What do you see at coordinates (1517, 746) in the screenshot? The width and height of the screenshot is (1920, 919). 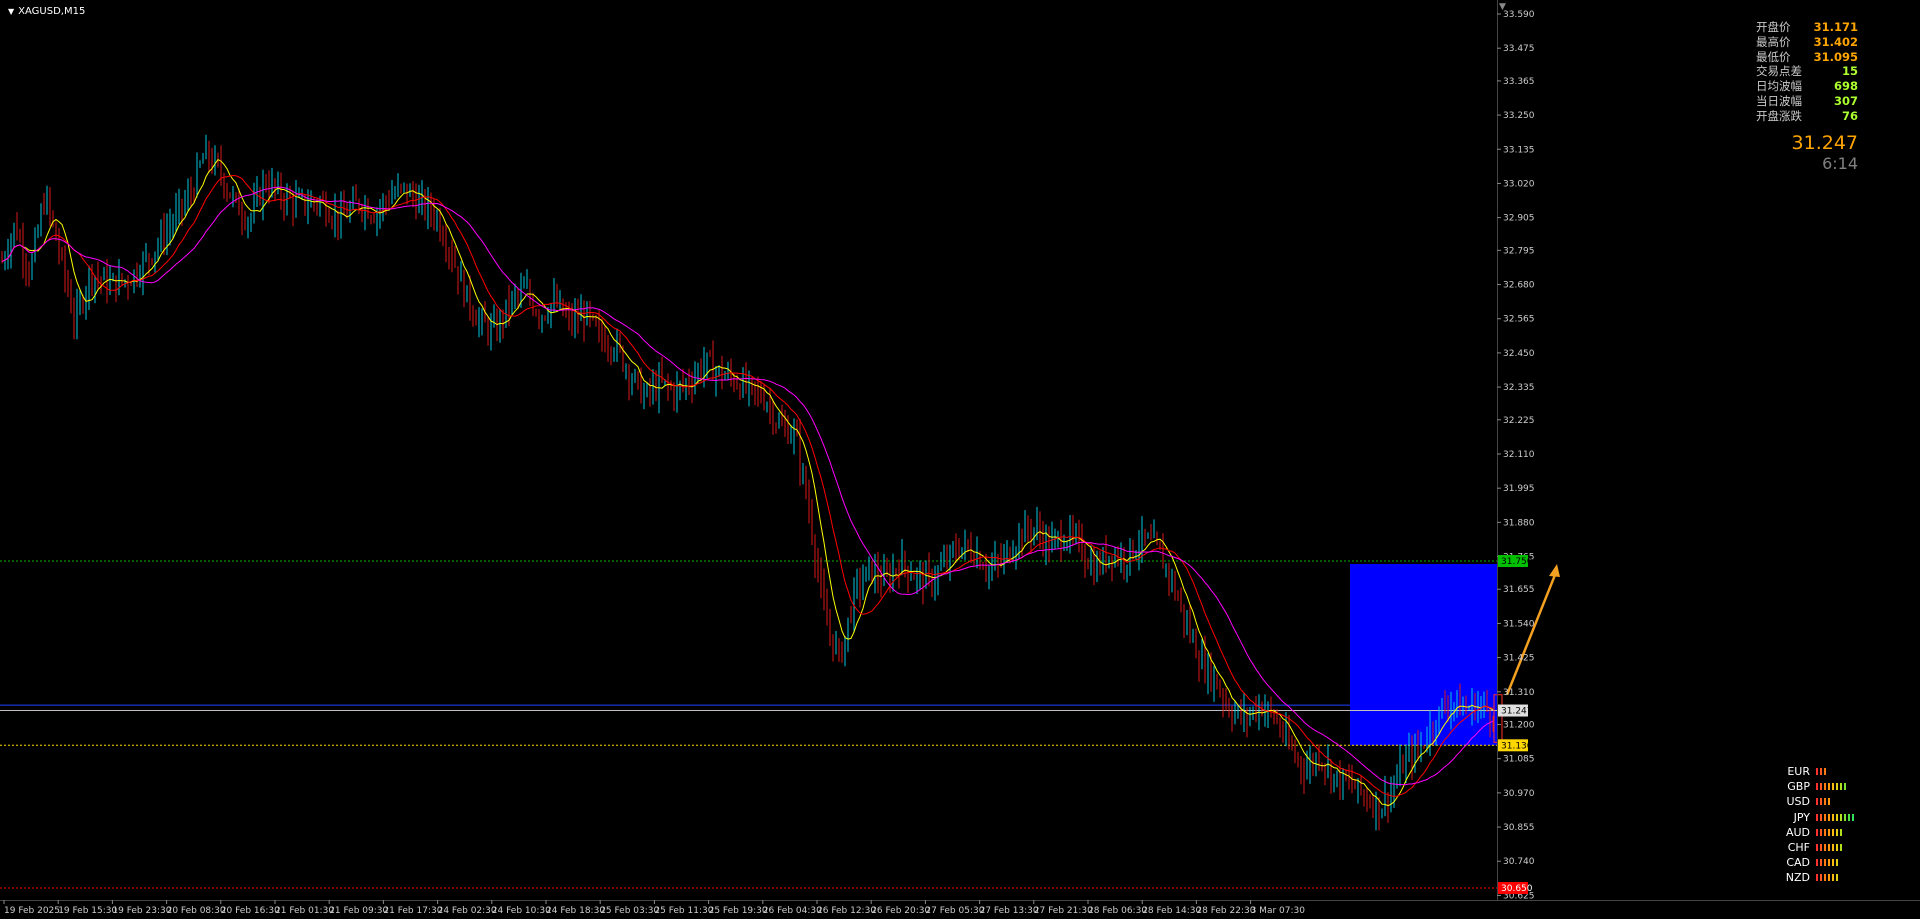 I see `support-badge-label: 31.130` at bounding box center [1517, 746].